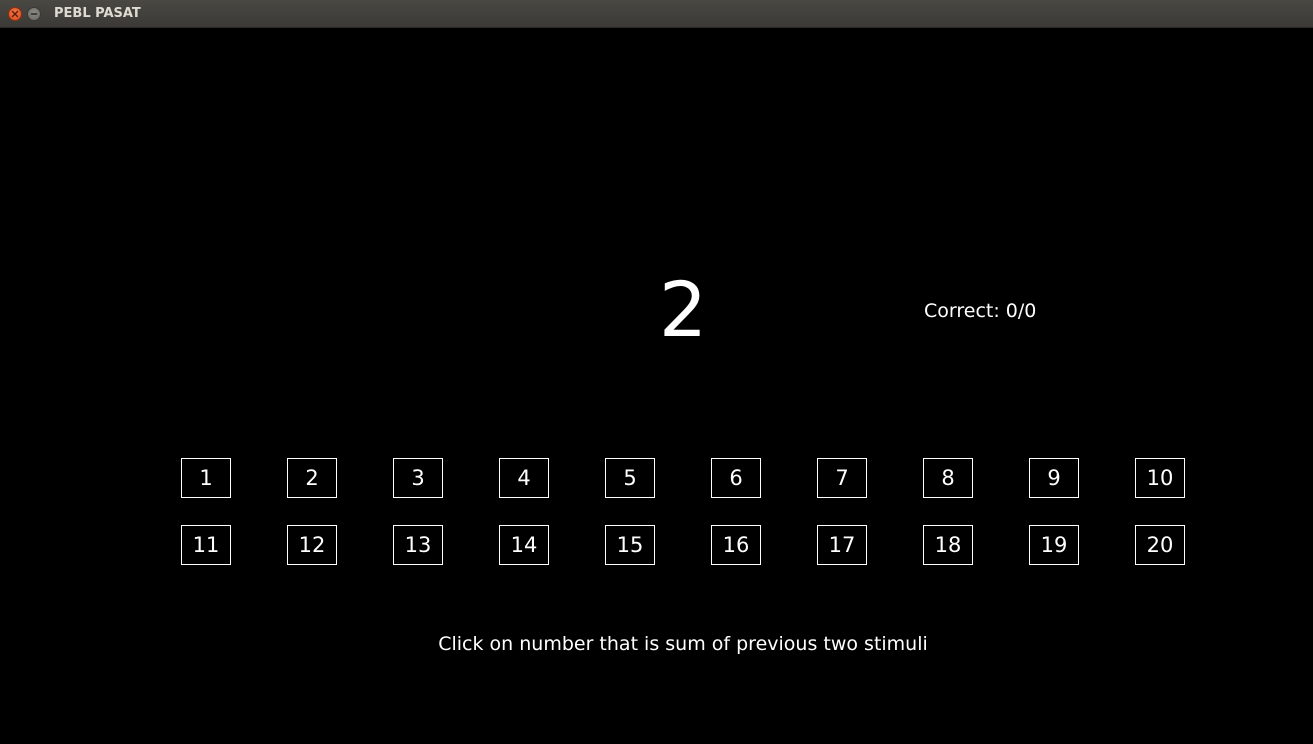 Image resolution: width=1313 pixels, height=744 pixels. What do you see at coordinates (418, 478) in the screenshot?
I see `answer-button-3: 3` at bounding box center [418, 478].